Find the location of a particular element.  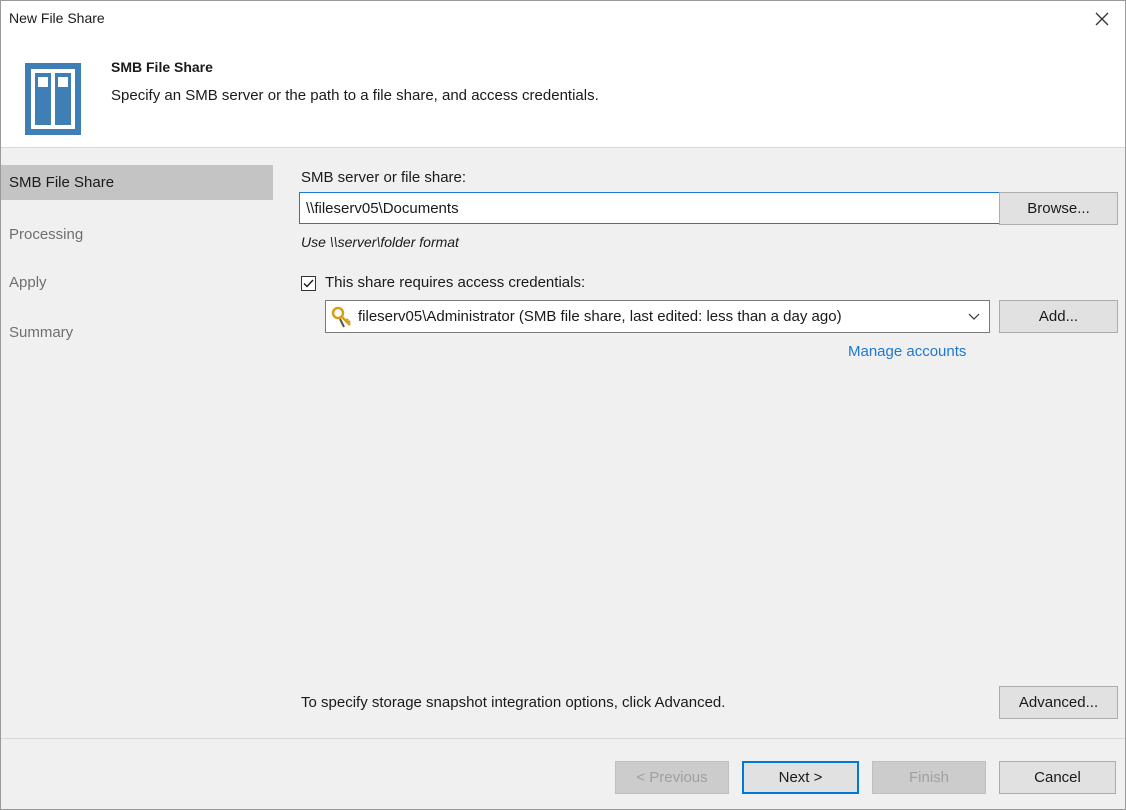

sidebar-item-smb-file-share: SMB File Share is located at coordinates (137, 182).